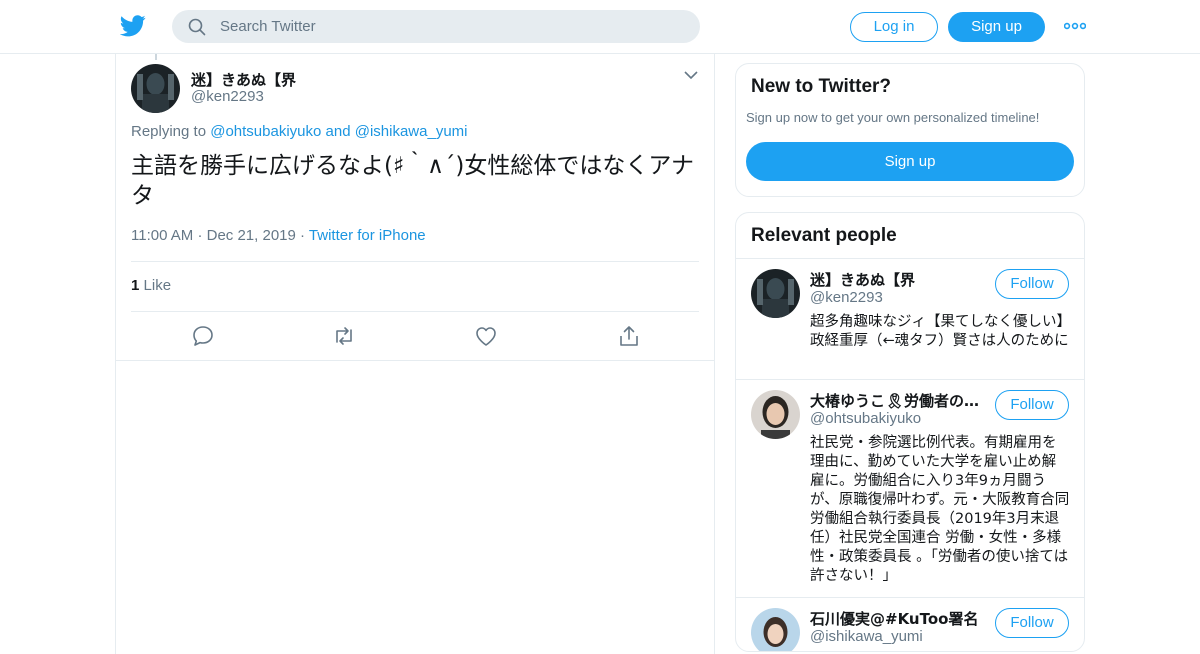 This screenshot has width=1200, height=654. I want to click on display-name: 迷】きあぬ【界, so click(243, 79).